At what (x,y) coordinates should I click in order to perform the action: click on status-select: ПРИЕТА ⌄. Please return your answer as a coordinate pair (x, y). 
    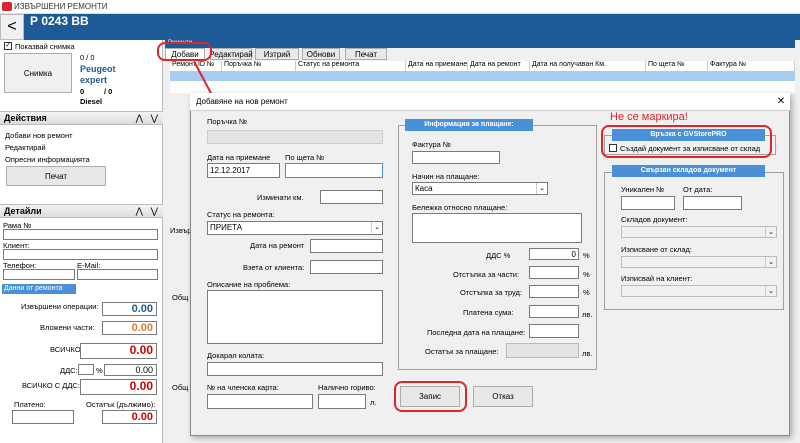
    Looking at the image, I should click on (295, 228).